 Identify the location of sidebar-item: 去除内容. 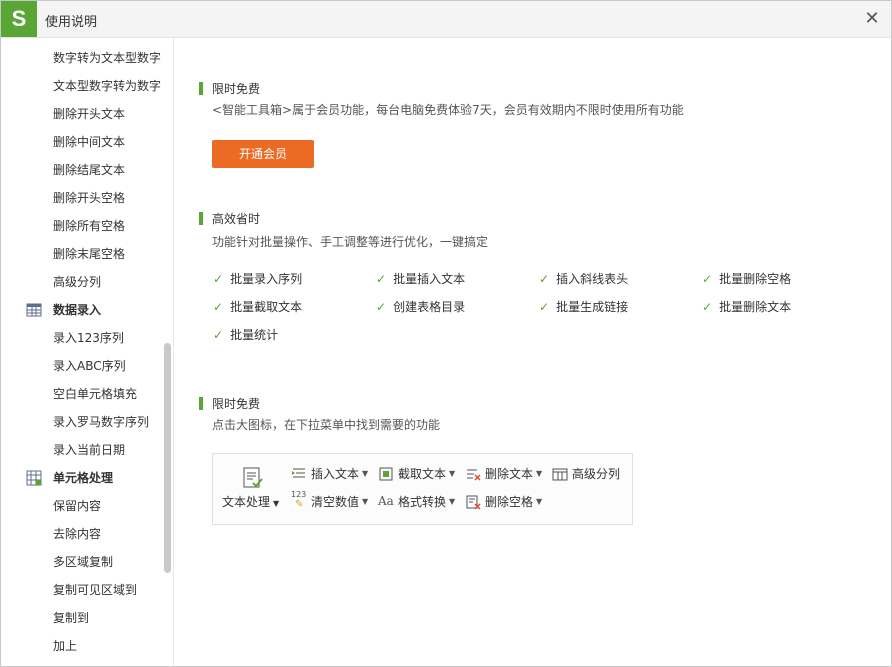
(77, 534).